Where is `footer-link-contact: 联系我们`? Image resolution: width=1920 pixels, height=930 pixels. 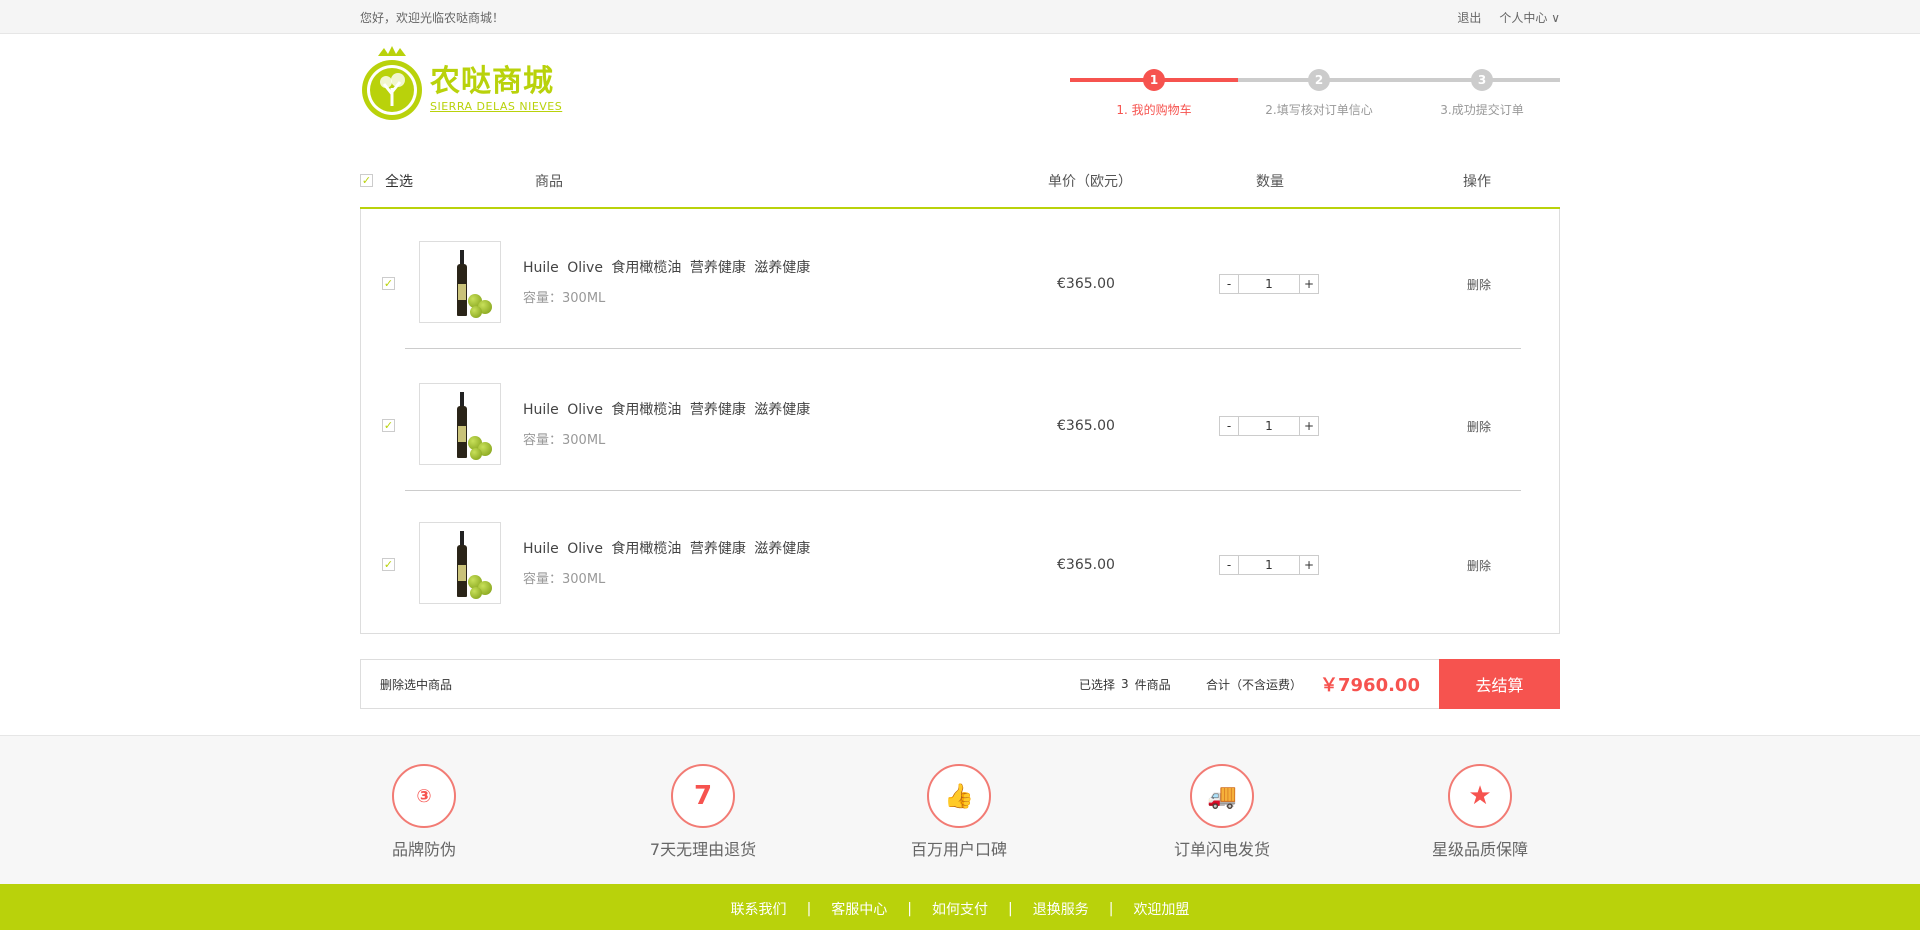 footer-link-contact: 联系我们 is located at coordinates (759, 909).